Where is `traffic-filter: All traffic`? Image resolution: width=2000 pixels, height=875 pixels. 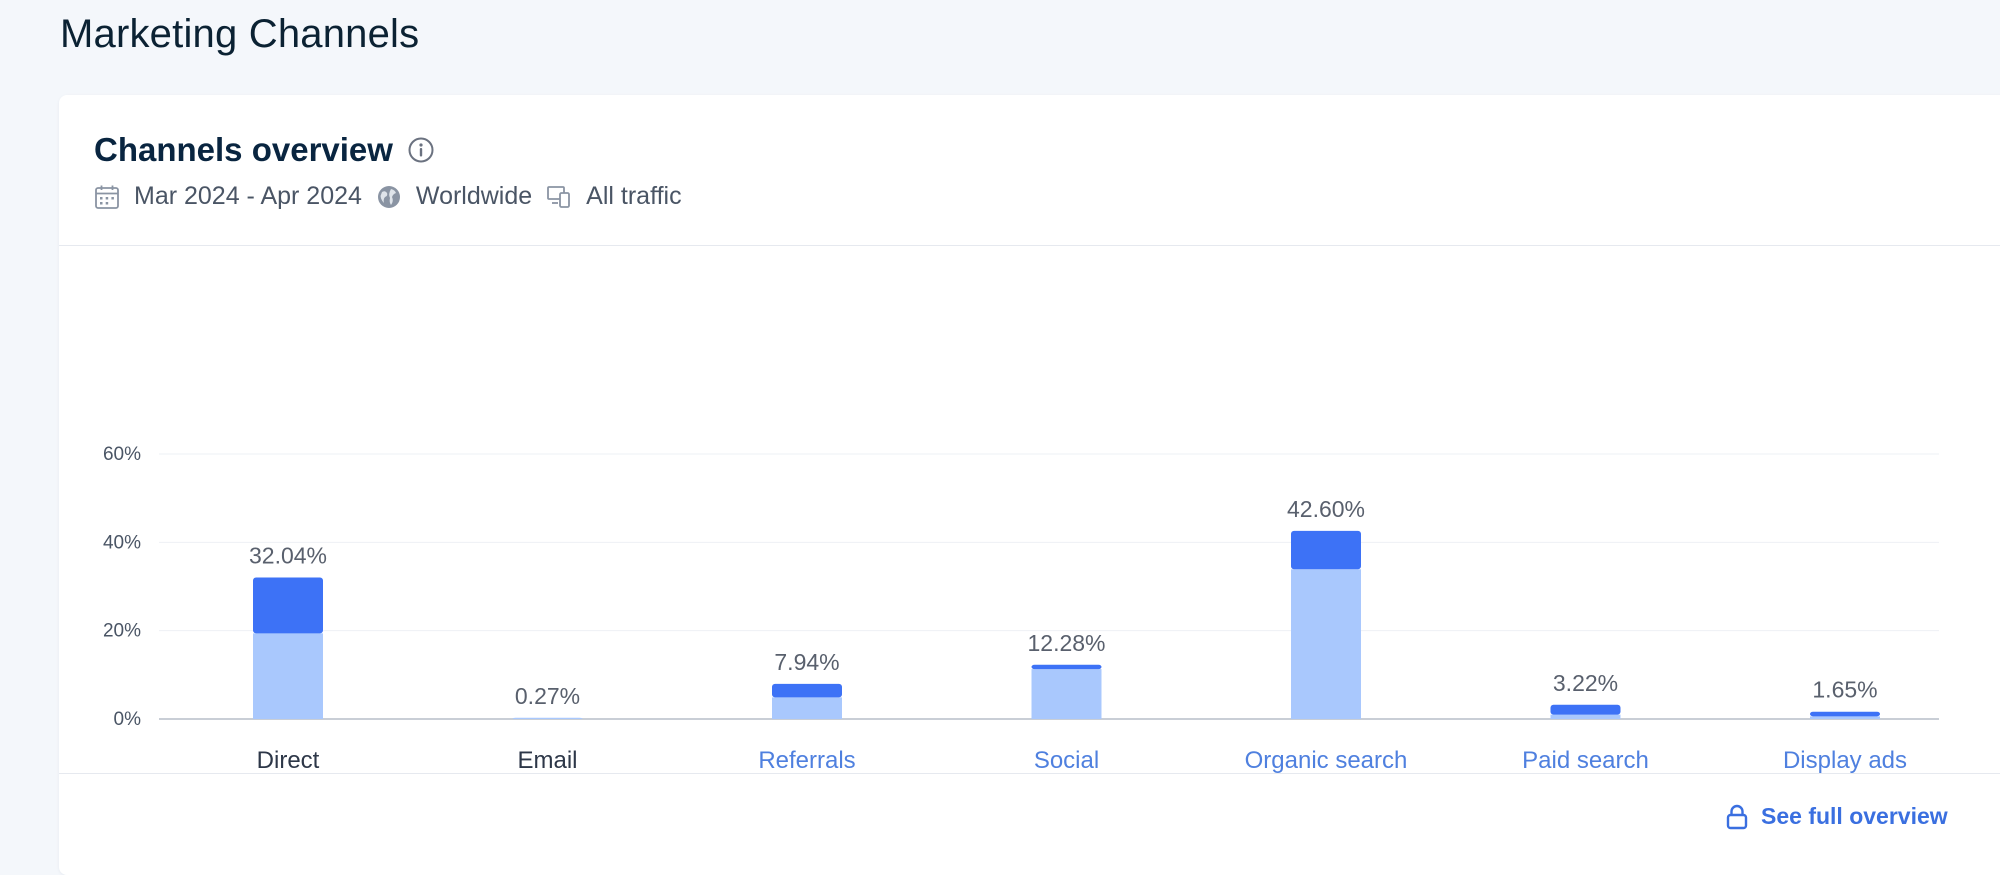
traffic-filter: All traffic is located at coordinates (614, 196).